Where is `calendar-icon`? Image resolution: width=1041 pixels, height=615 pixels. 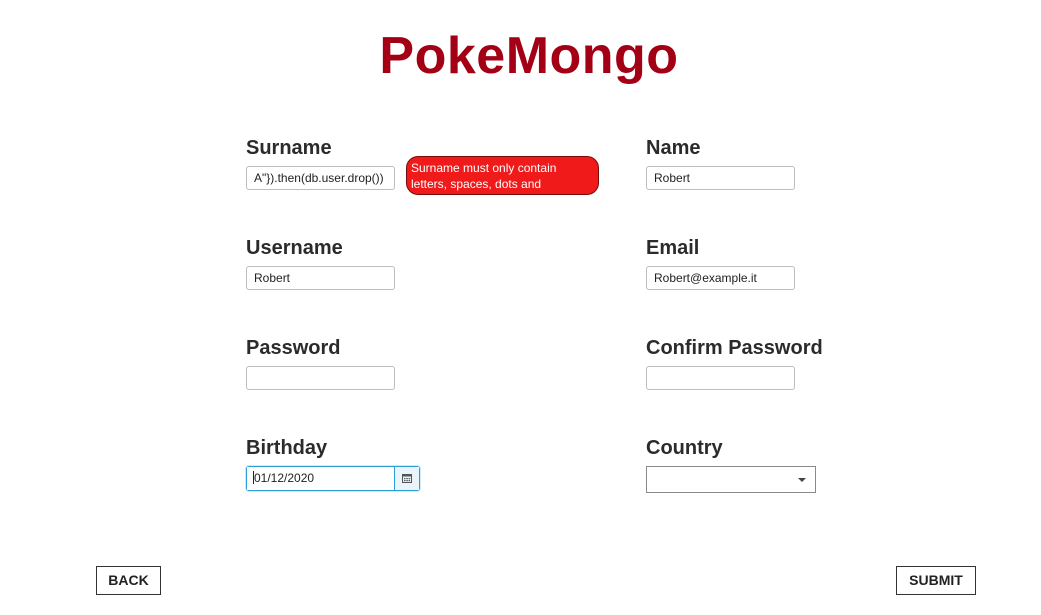
calendar-icon is located at coordinates (407, 478).